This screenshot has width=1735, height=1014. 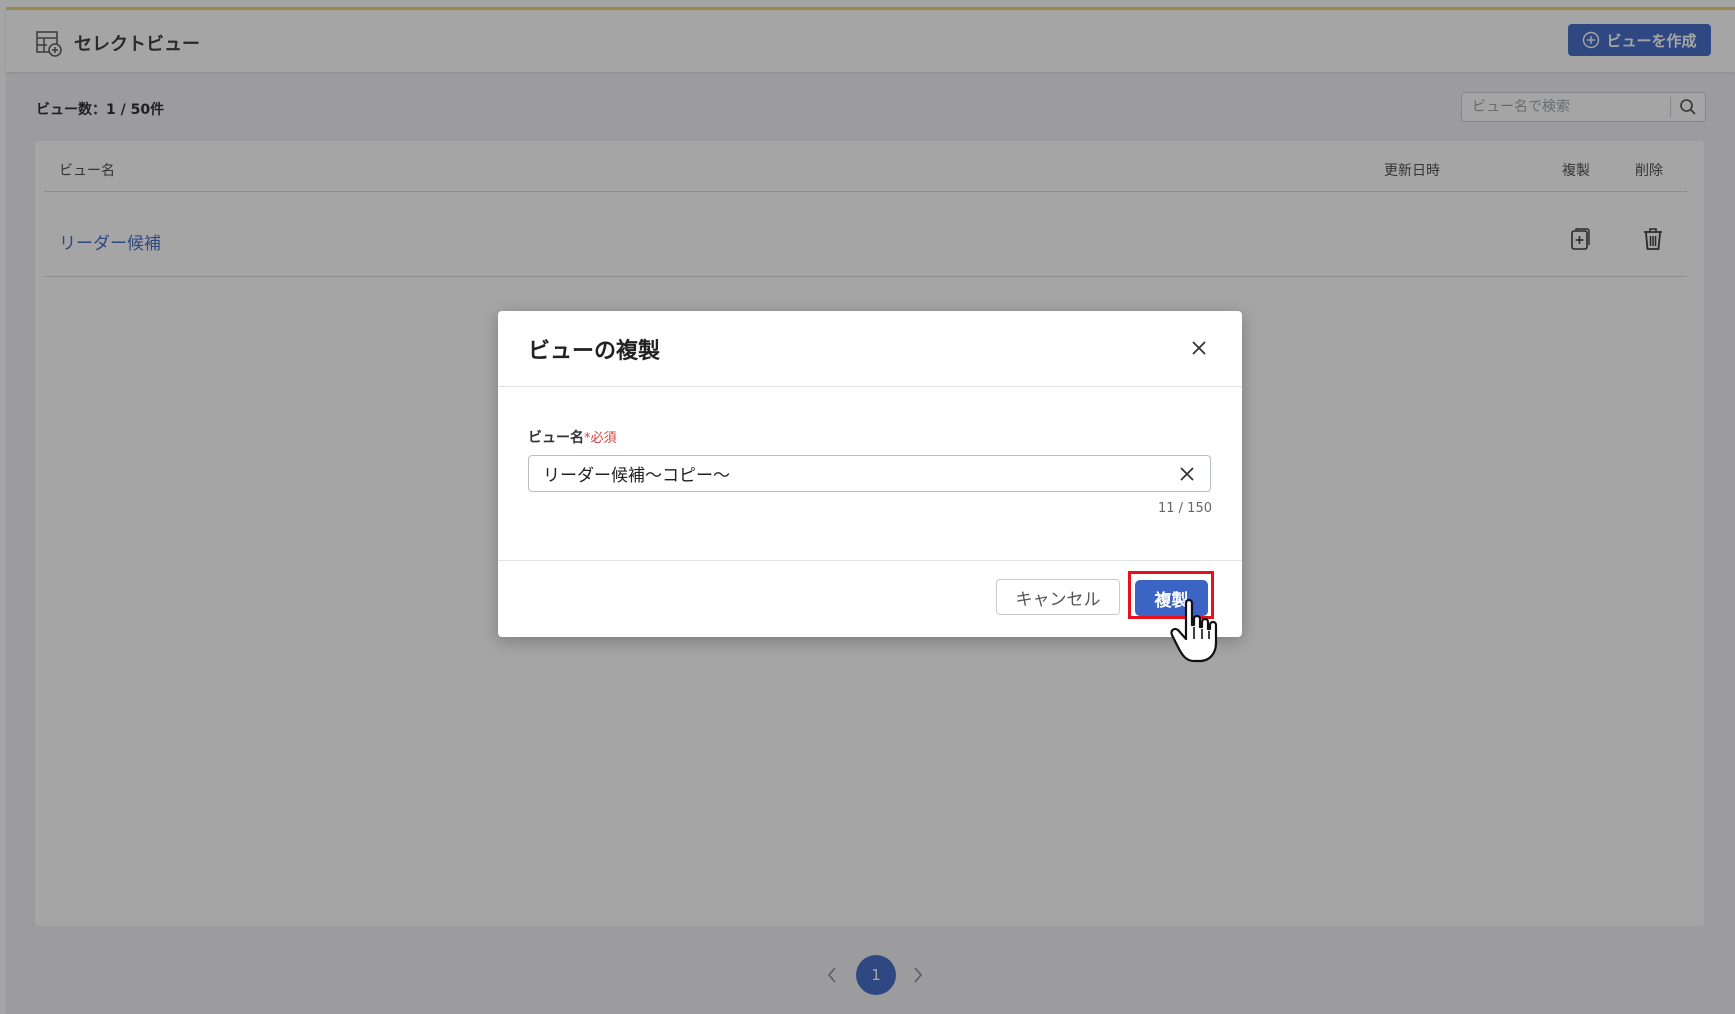 I want to click on field-label-text: ビュー名, so click(x=556, y=438).